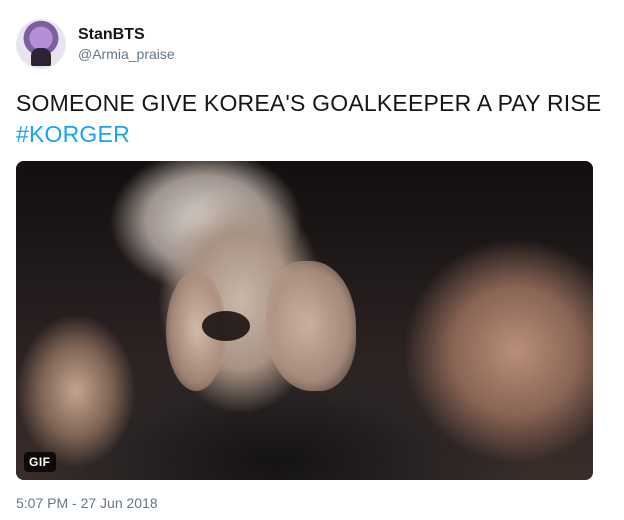 The height and width of the screenshot is (520, 624). Describe the element at coordinates (73, 134) in the screenshot. I see `hashtag-link: #KORGER` at that location.